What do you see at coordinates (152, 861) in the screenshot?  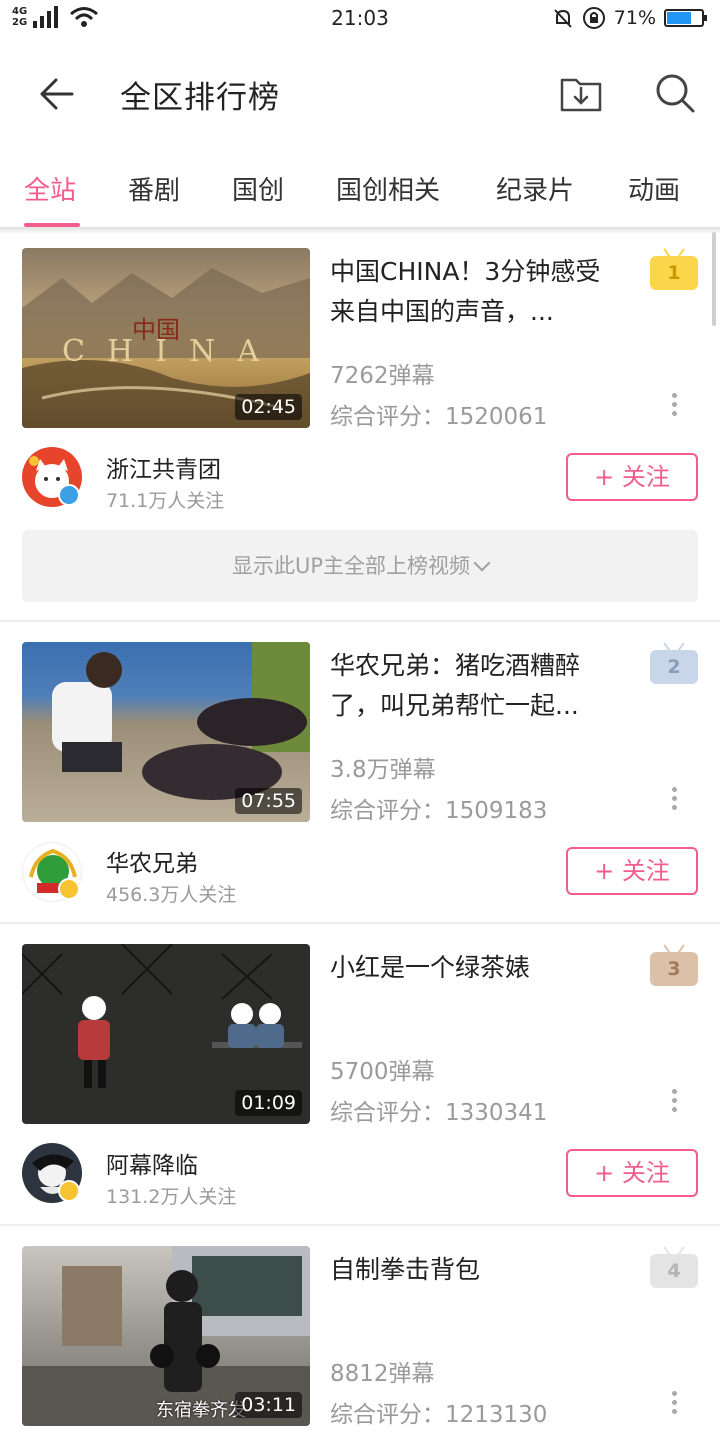 I see `uploader-name: 华农兄弟` at bounding box center [152, 861].